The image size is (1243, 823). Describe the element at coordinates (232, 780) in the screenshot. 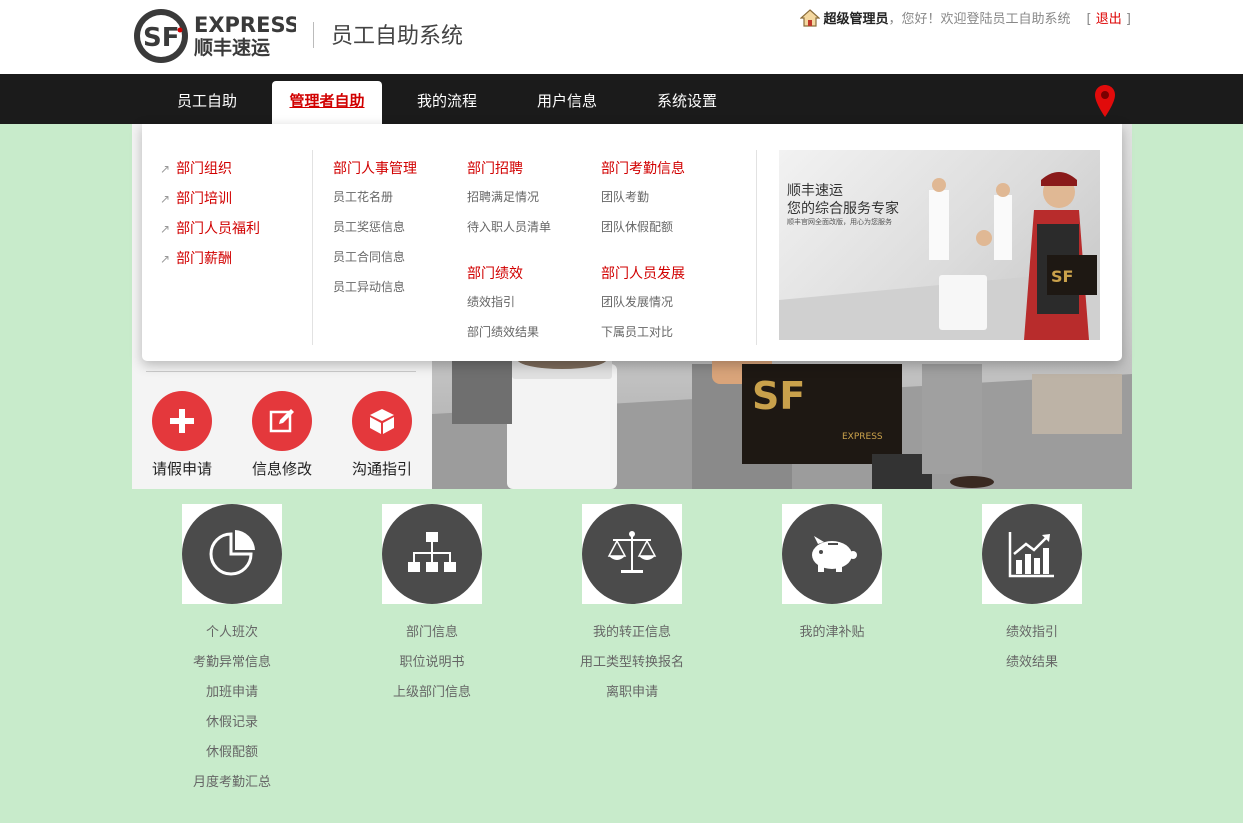

I see `module-link-monthly-summary: 月度考勤汇总` at that location.